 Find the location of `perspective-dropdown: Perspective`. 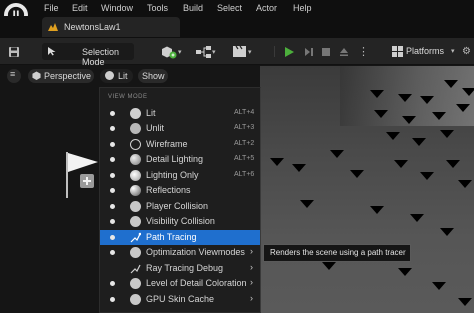

perspective-dropdown: Perspective is located at coordinates (61, 76).